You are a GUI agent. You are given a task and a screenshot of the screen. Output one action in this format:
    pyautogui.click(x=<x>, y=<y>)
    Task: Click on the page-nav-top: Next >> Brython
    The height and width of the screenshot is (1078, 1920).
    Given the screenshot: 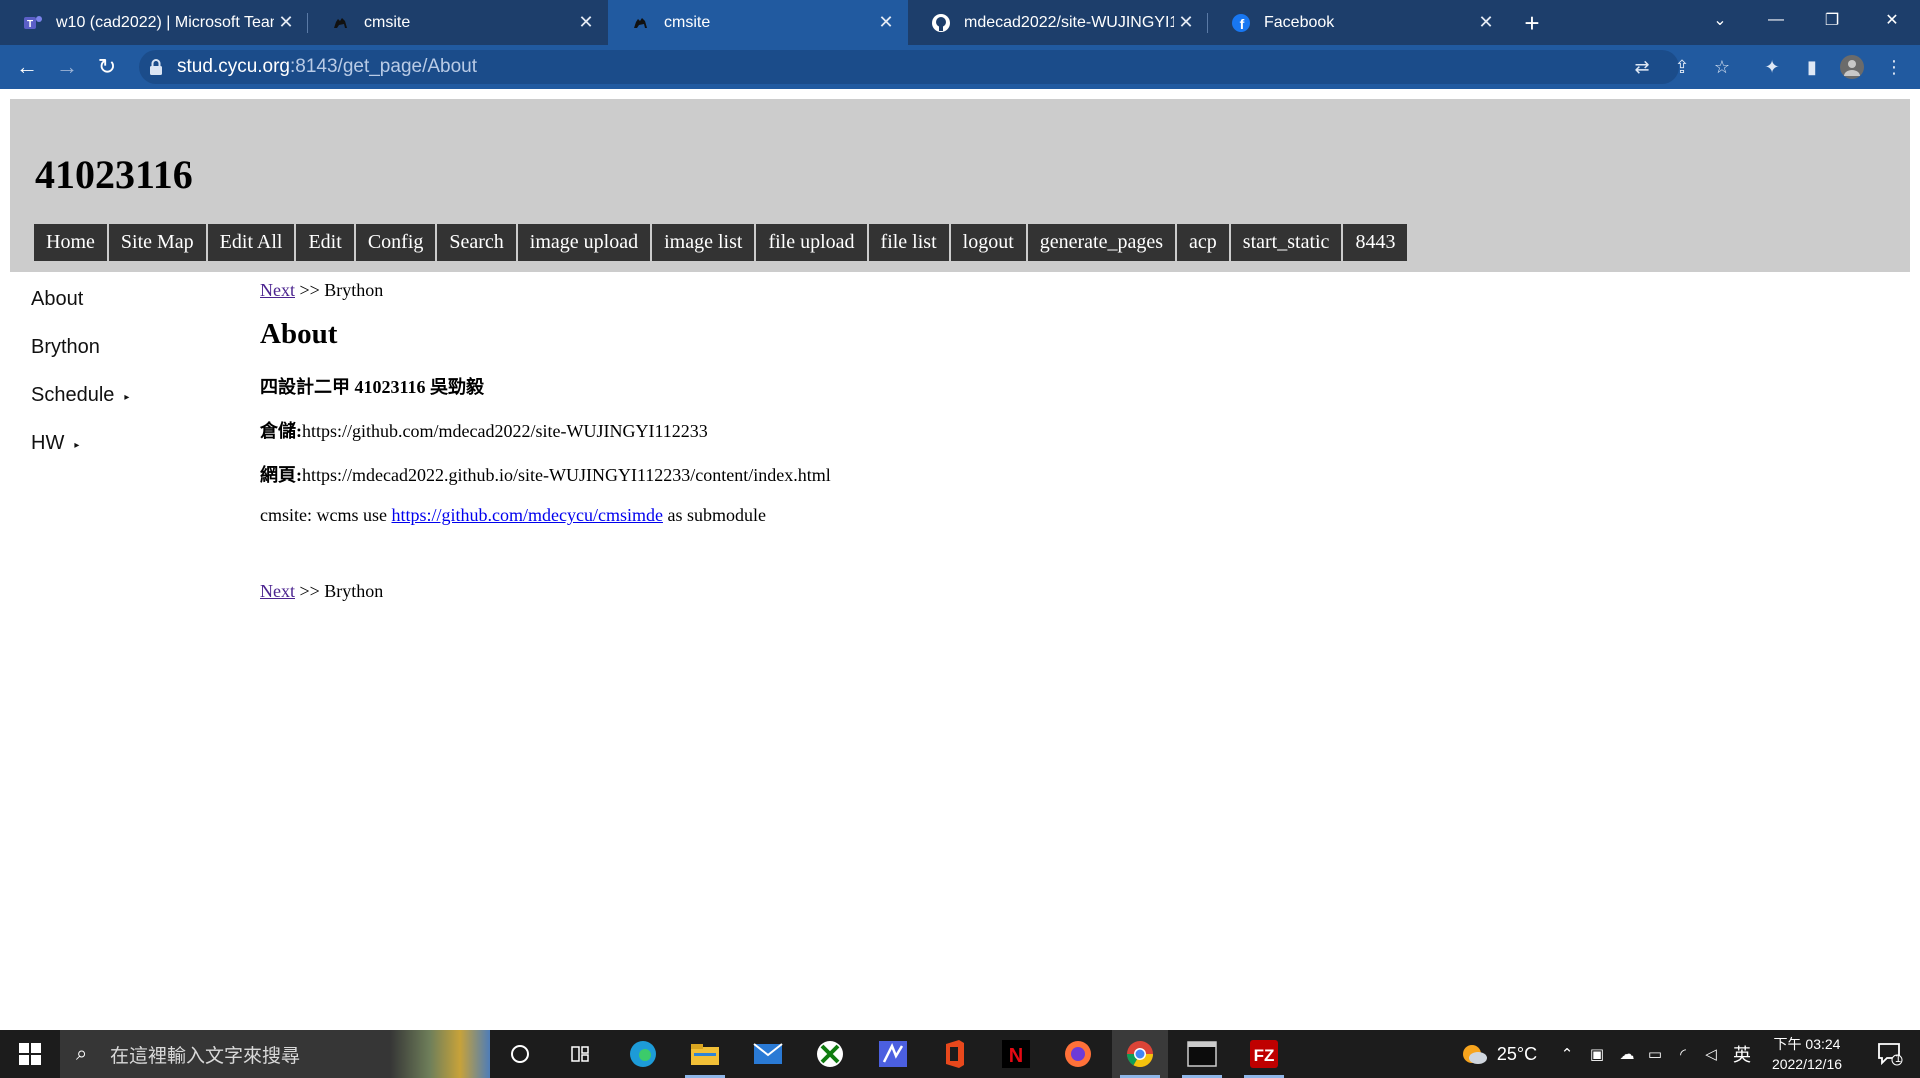 What is the action you would take?
    pyautogui.click(x=322, y=290)
    